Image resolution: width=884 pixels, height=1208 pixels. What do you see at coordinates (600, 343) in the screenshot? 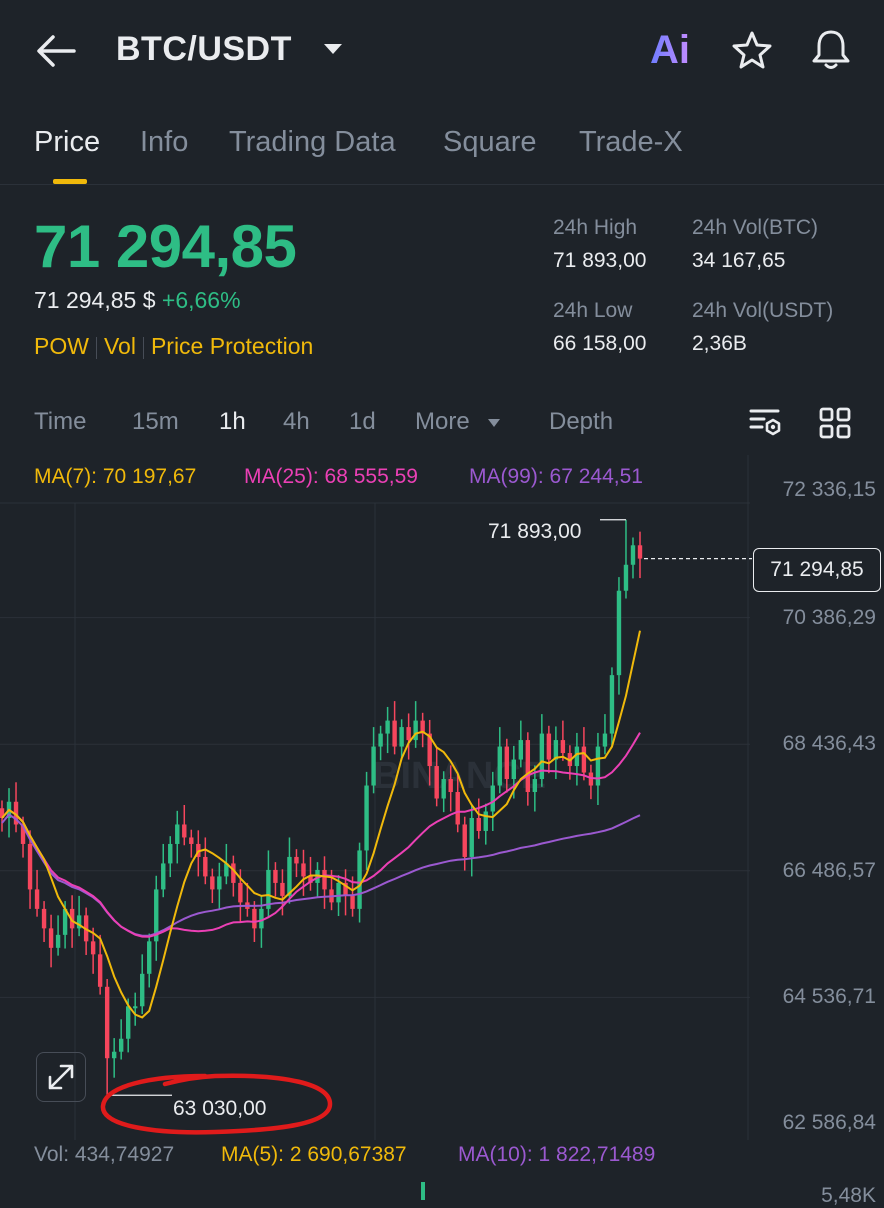
I see `stat-low-value: 66 158,00` at bounding box center [600, 343].